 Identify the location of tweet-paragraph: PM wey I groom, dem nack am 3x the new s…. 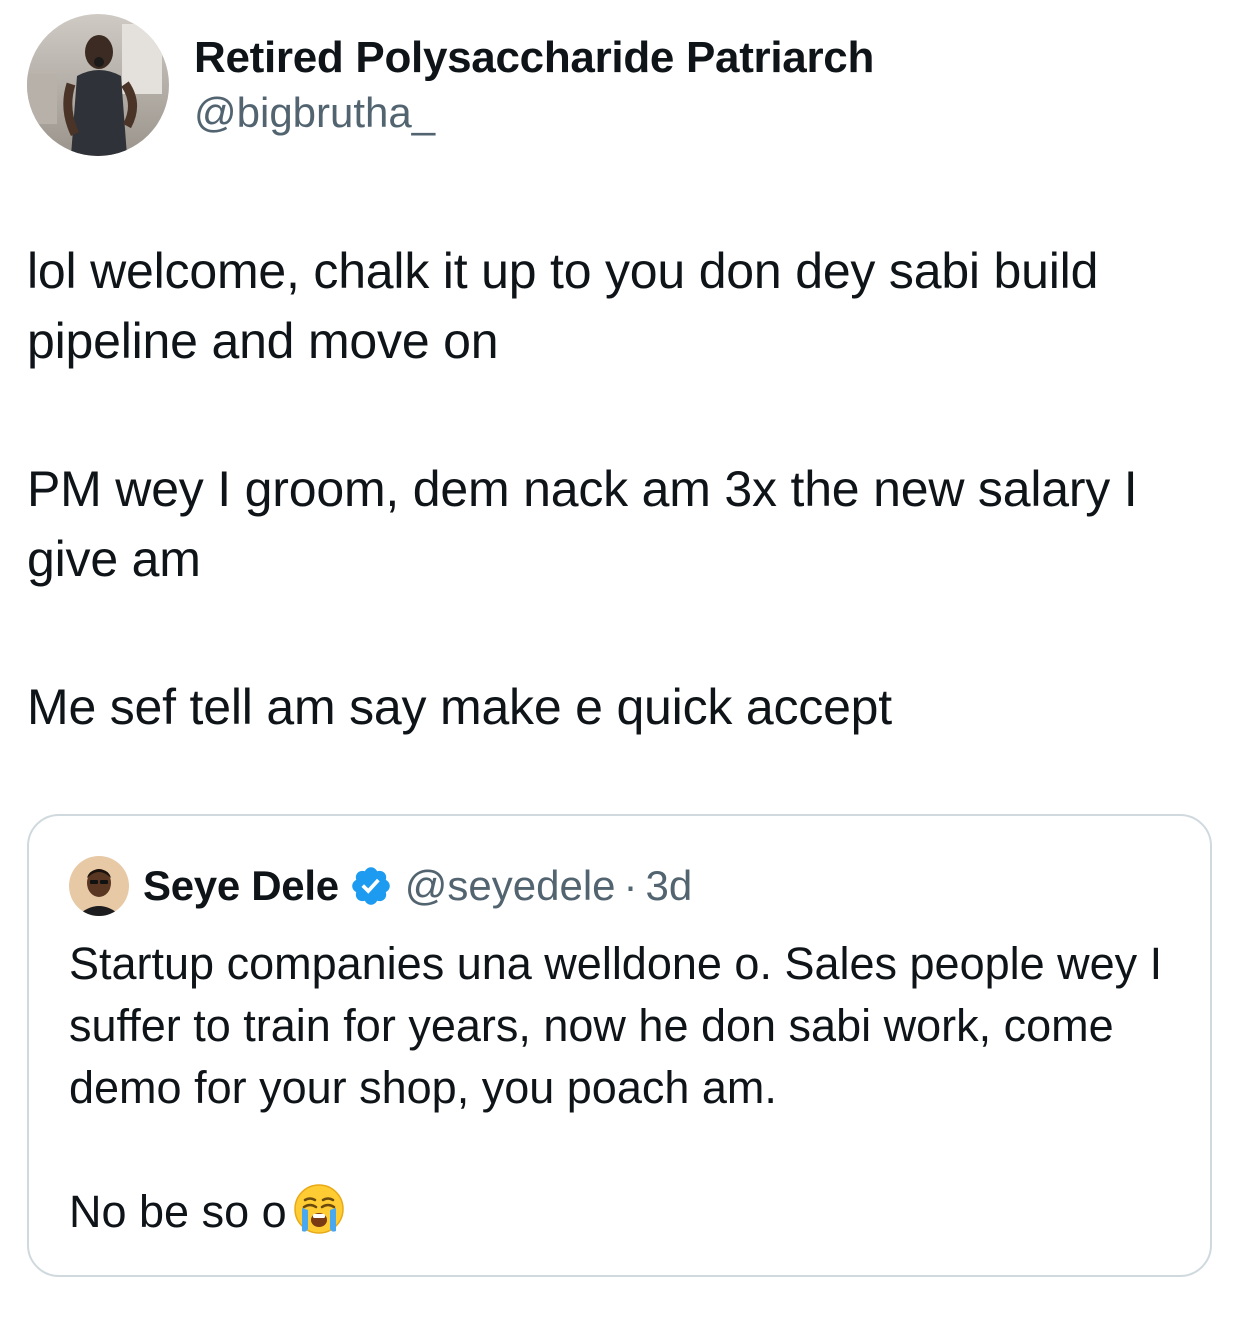
(582, 524).